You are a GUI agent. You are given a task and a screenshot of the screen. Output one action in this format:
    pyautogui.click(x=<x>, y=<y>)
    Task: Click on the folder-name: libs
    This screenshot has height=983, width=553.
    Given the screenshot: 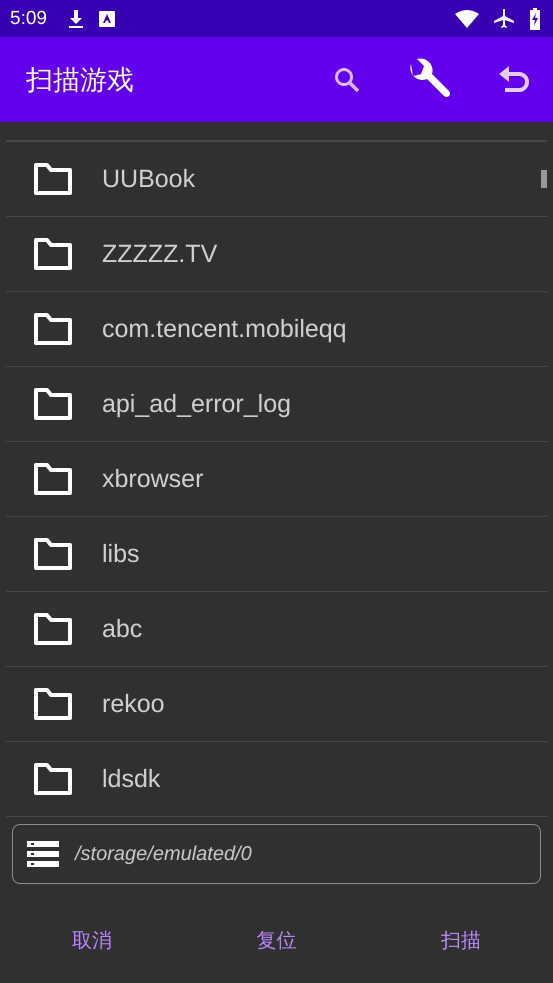 What is the action you would take?
    pyautogui.click(x=121, y=554)
    